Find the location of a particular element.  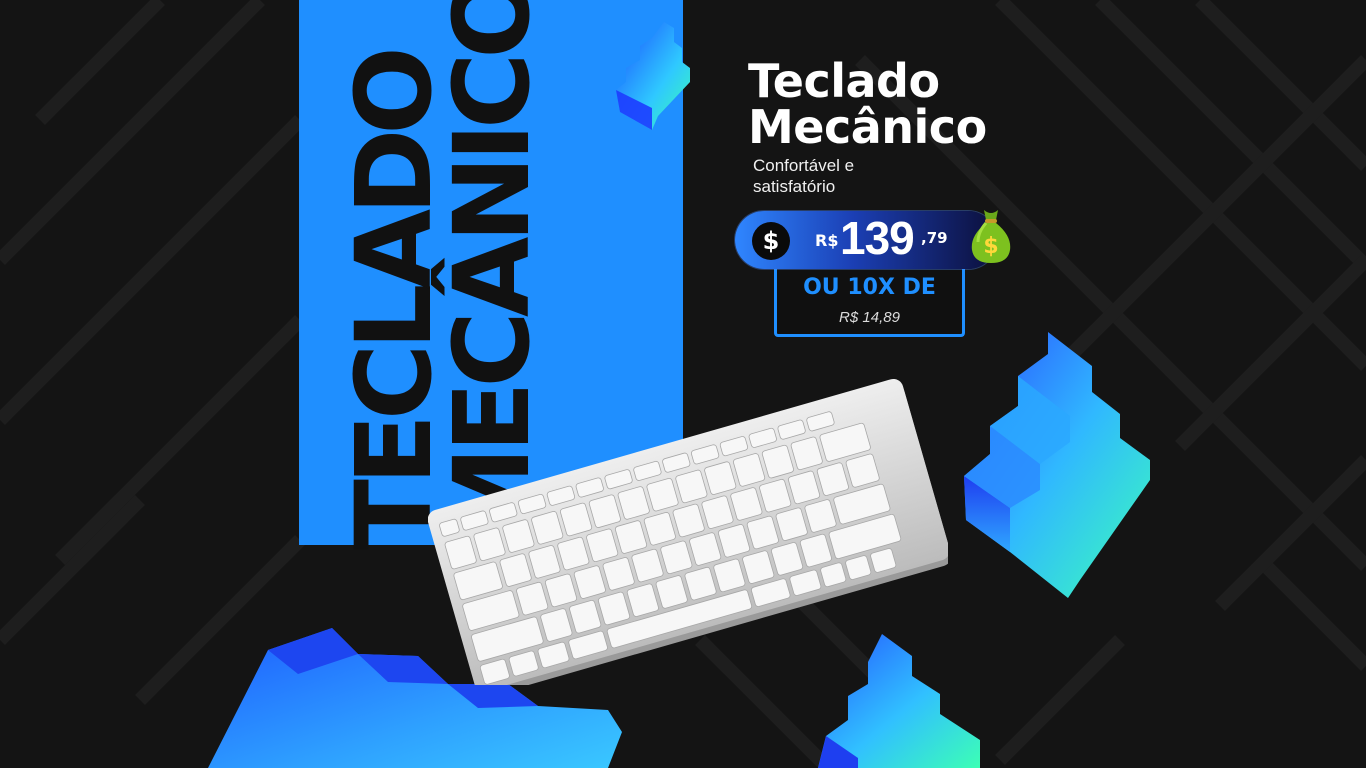

price-cents: ,79 is located at coordinates (934, 238).